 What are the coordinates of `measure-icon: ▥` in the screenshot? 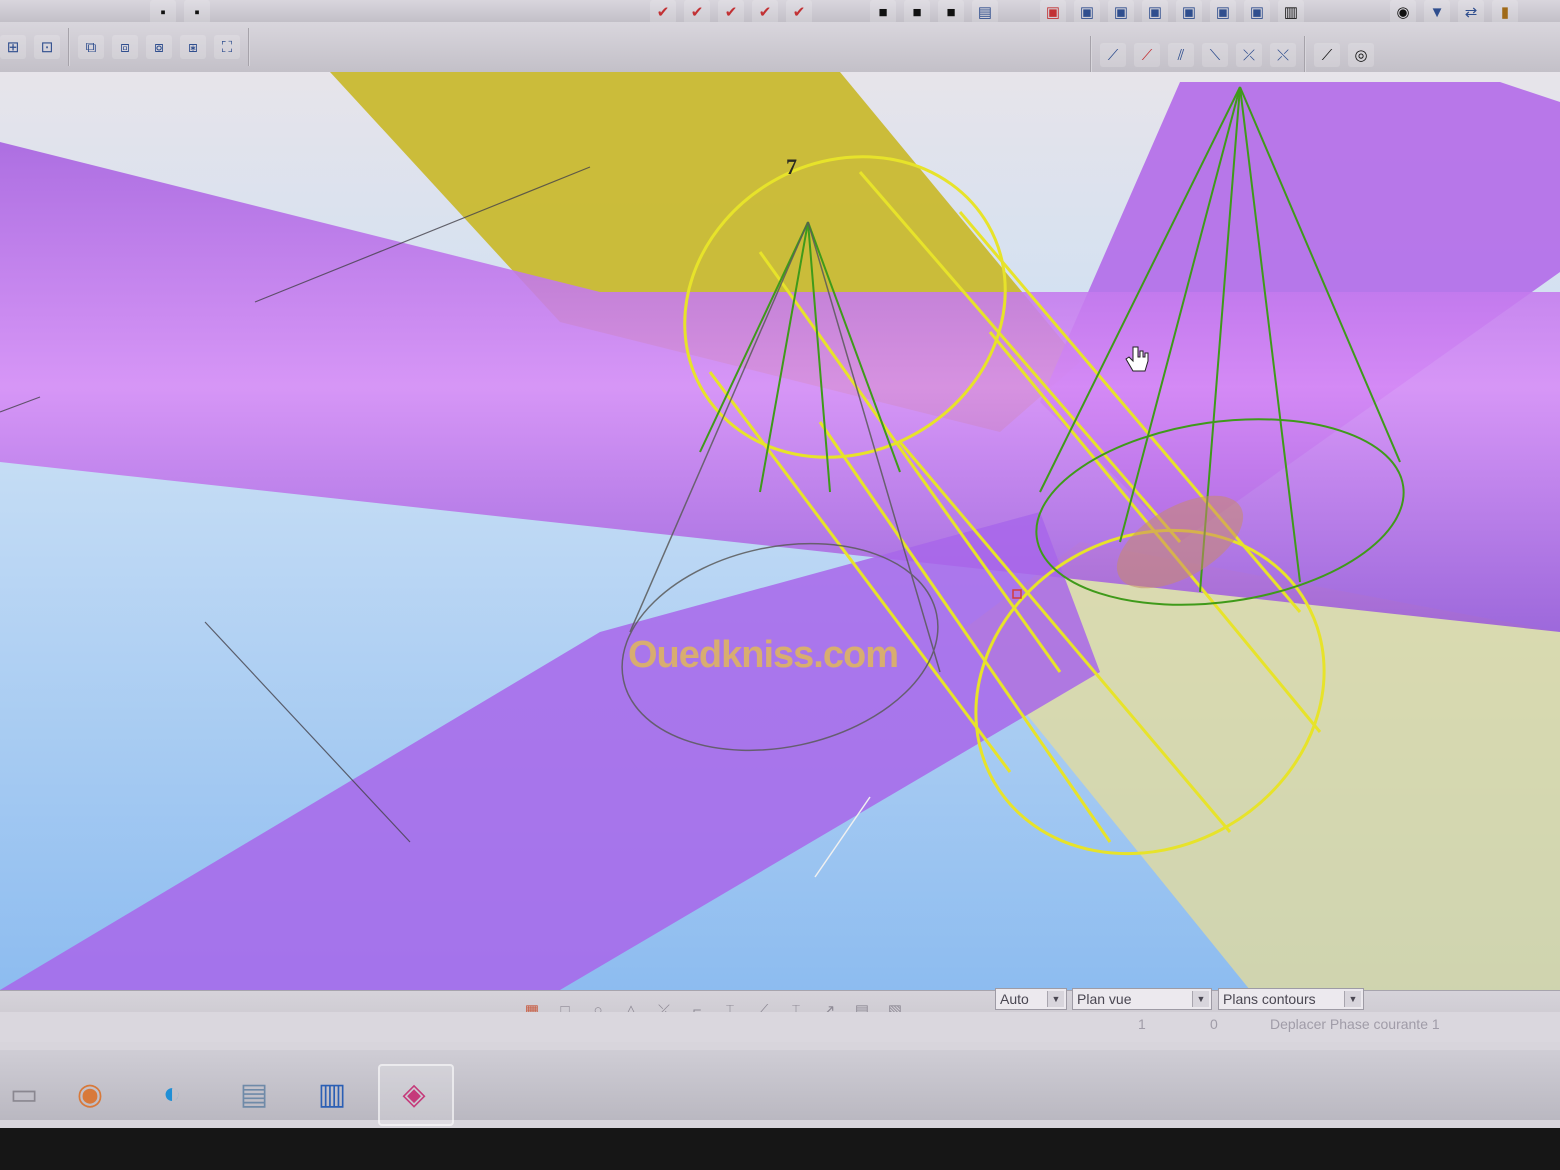 It's located at (1291, 12).